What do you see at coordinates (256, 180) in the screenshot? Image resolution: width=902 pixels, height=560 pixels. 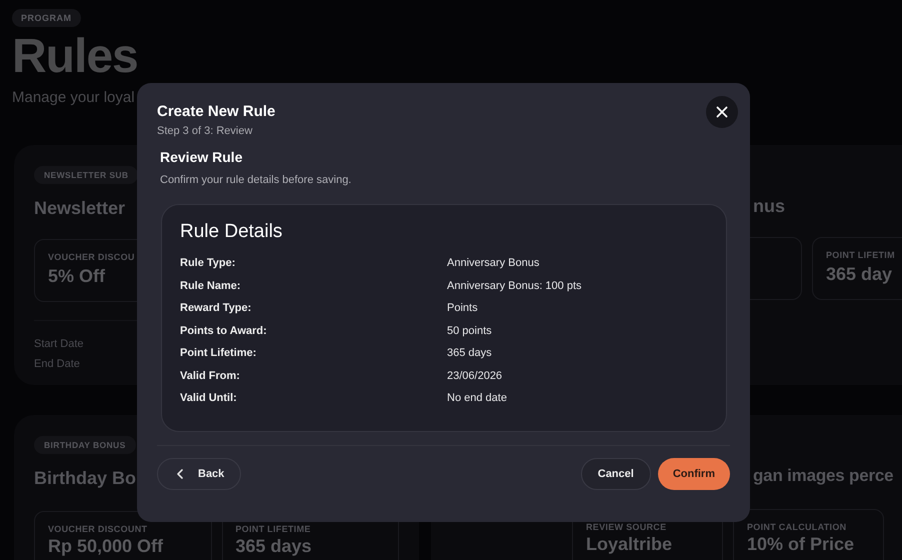 I see `section-description: Confirm your rule details before saving.` at bounding box center [256, 180].